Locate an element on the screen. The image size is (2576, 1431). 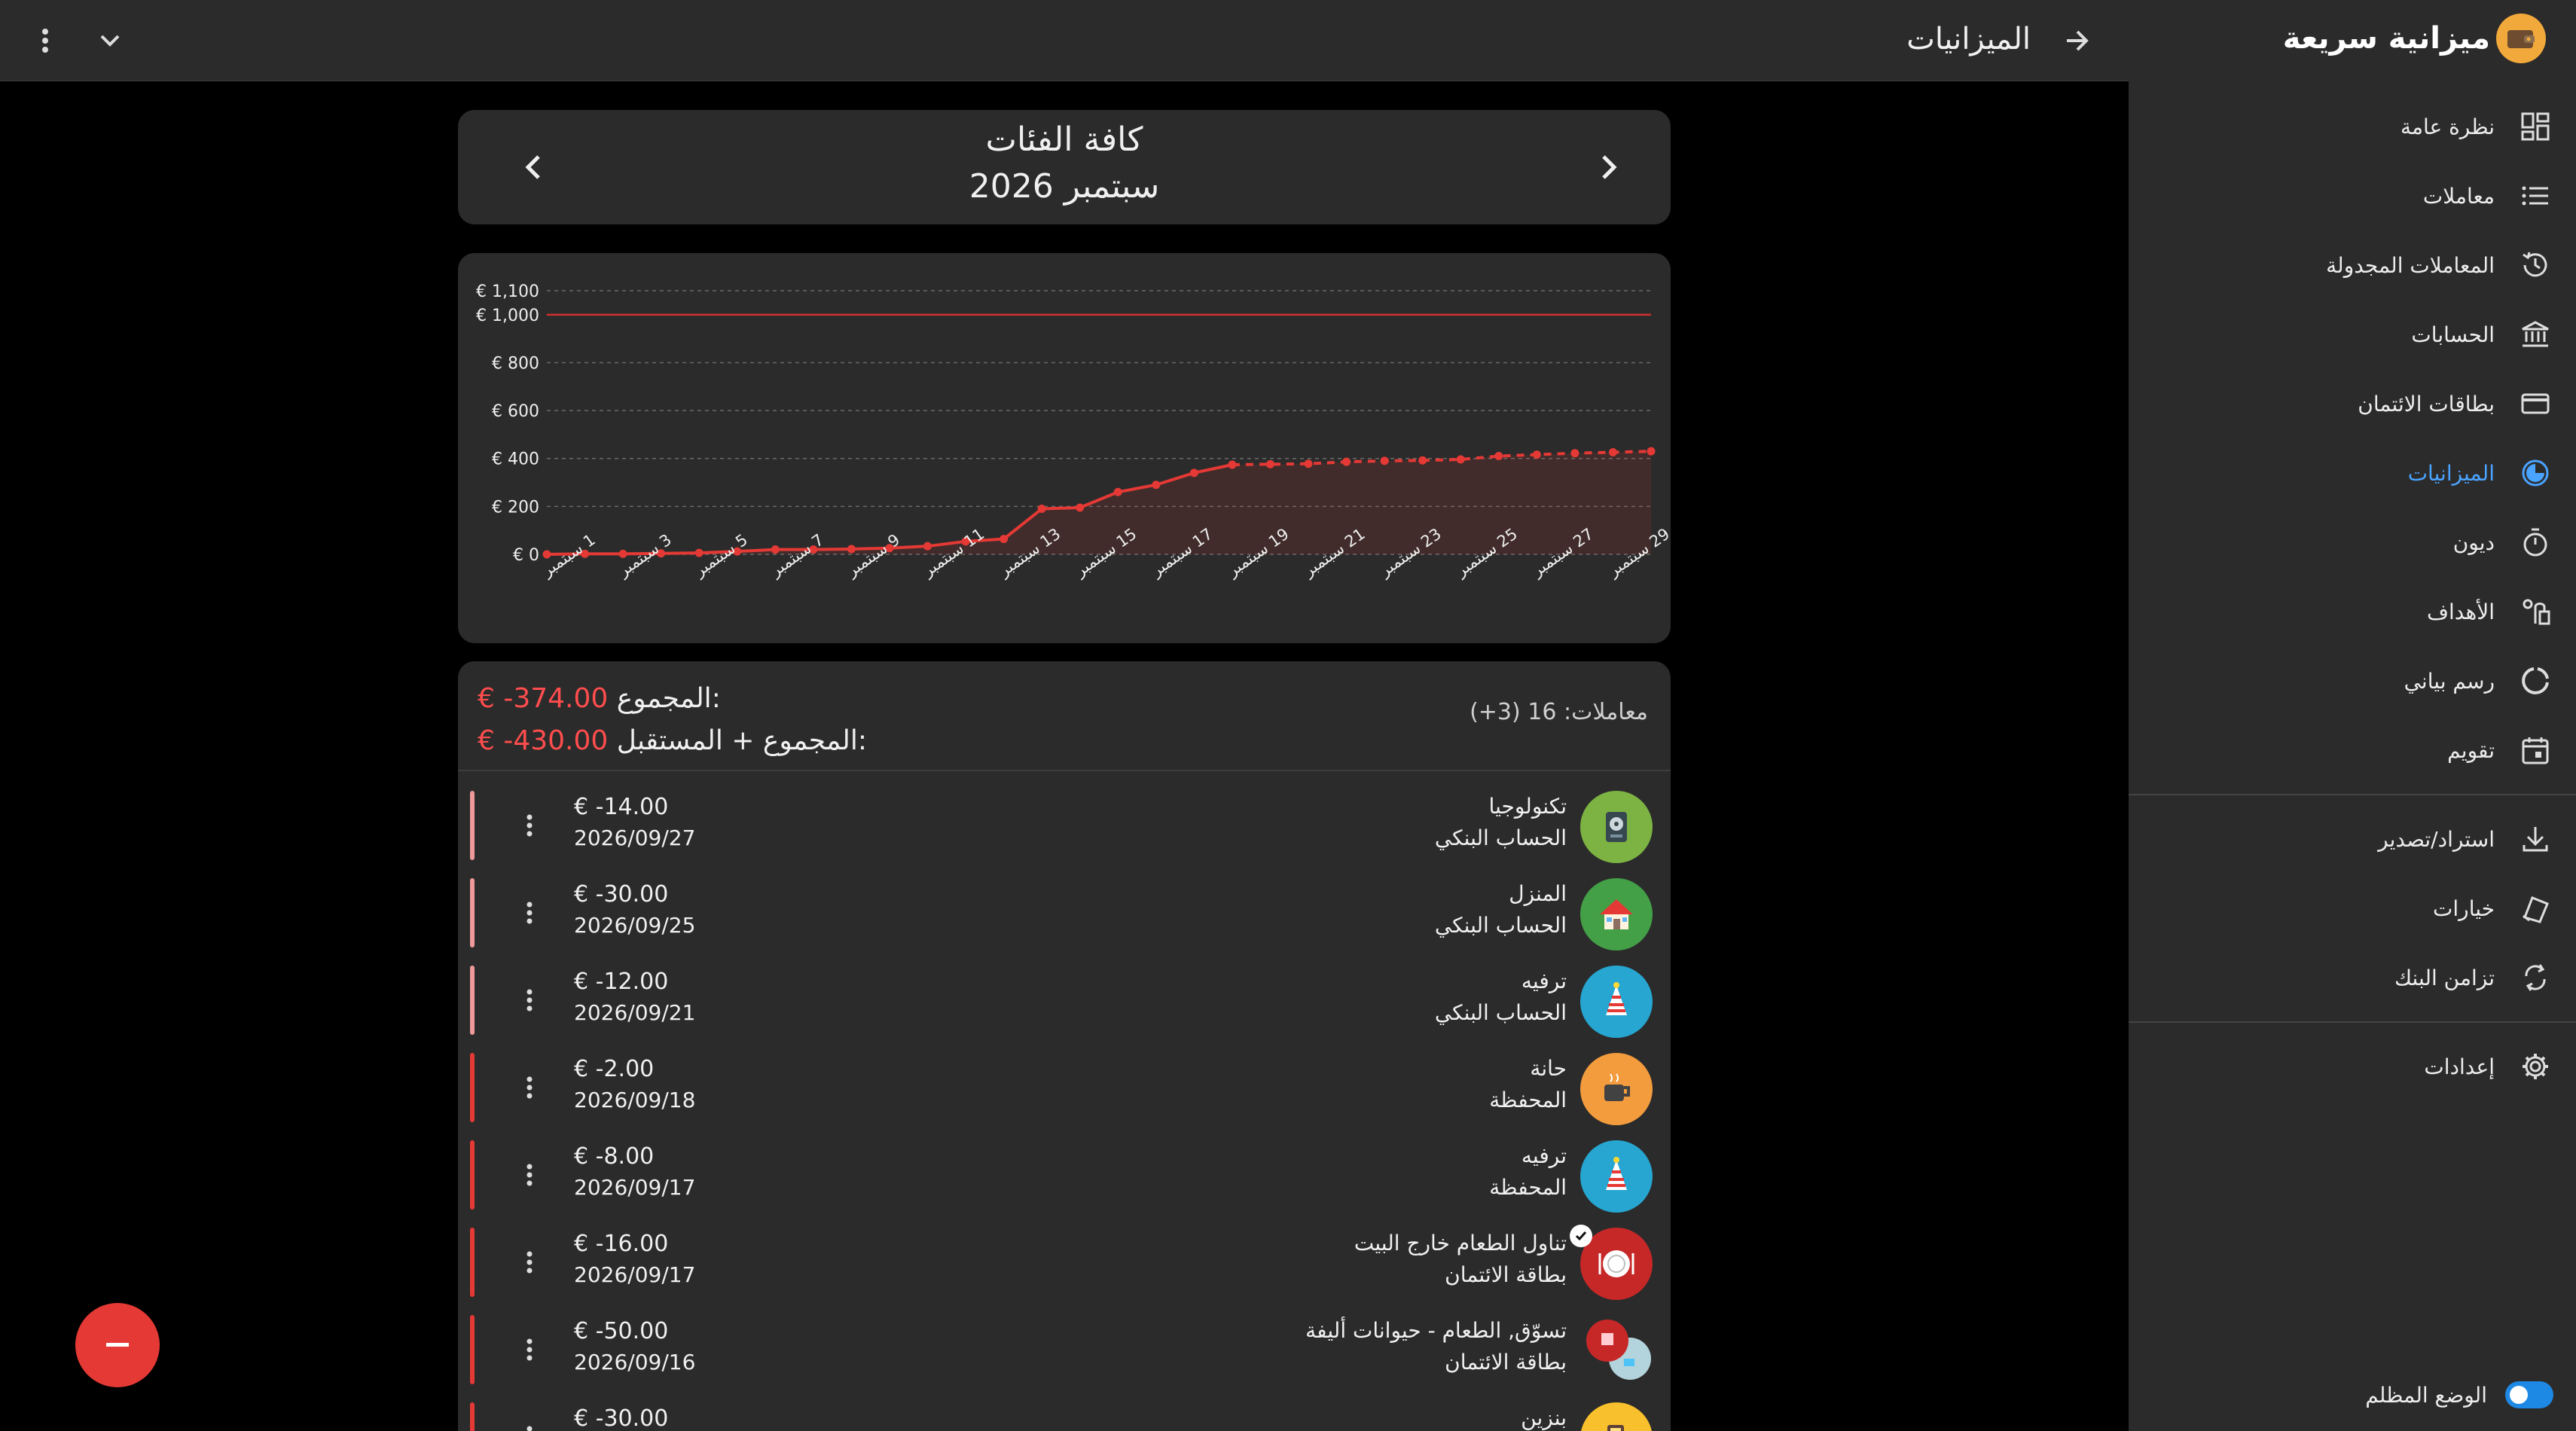
app-bar: الميزانيات is located at coordinates (1065, 40).